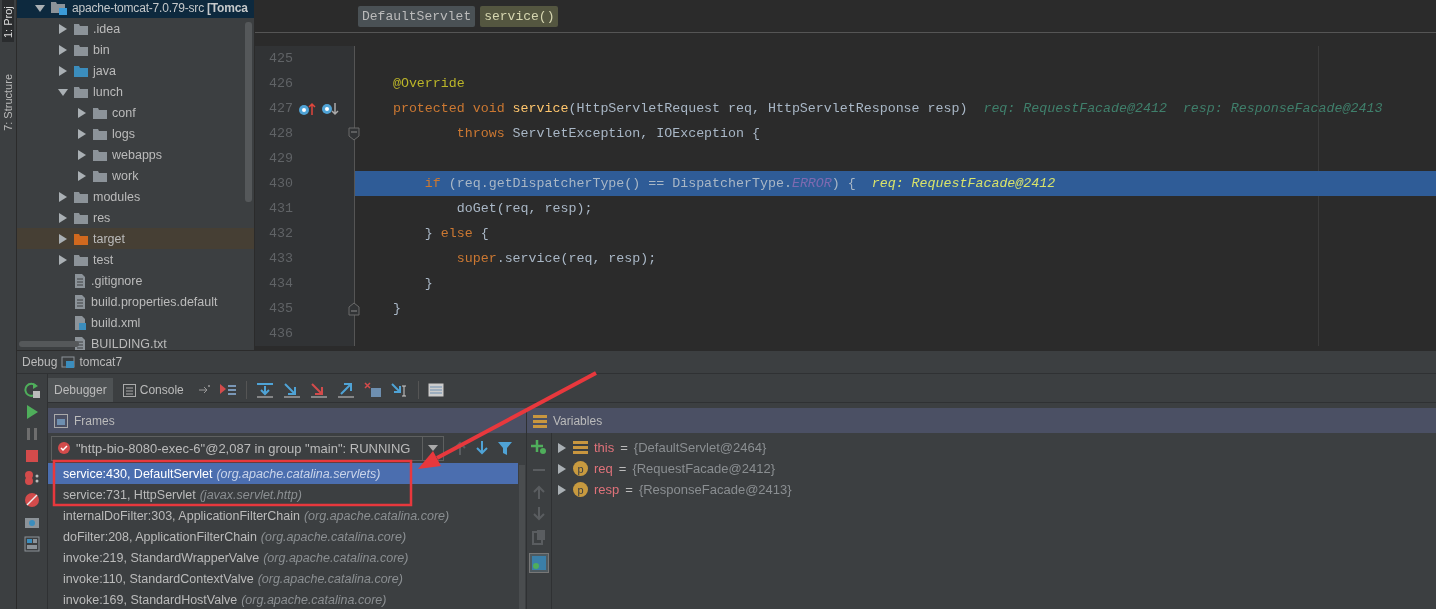  Describe the element at coordinates (399, 390) in the screenshot. I see `run-to-cursor-icon` at that location.